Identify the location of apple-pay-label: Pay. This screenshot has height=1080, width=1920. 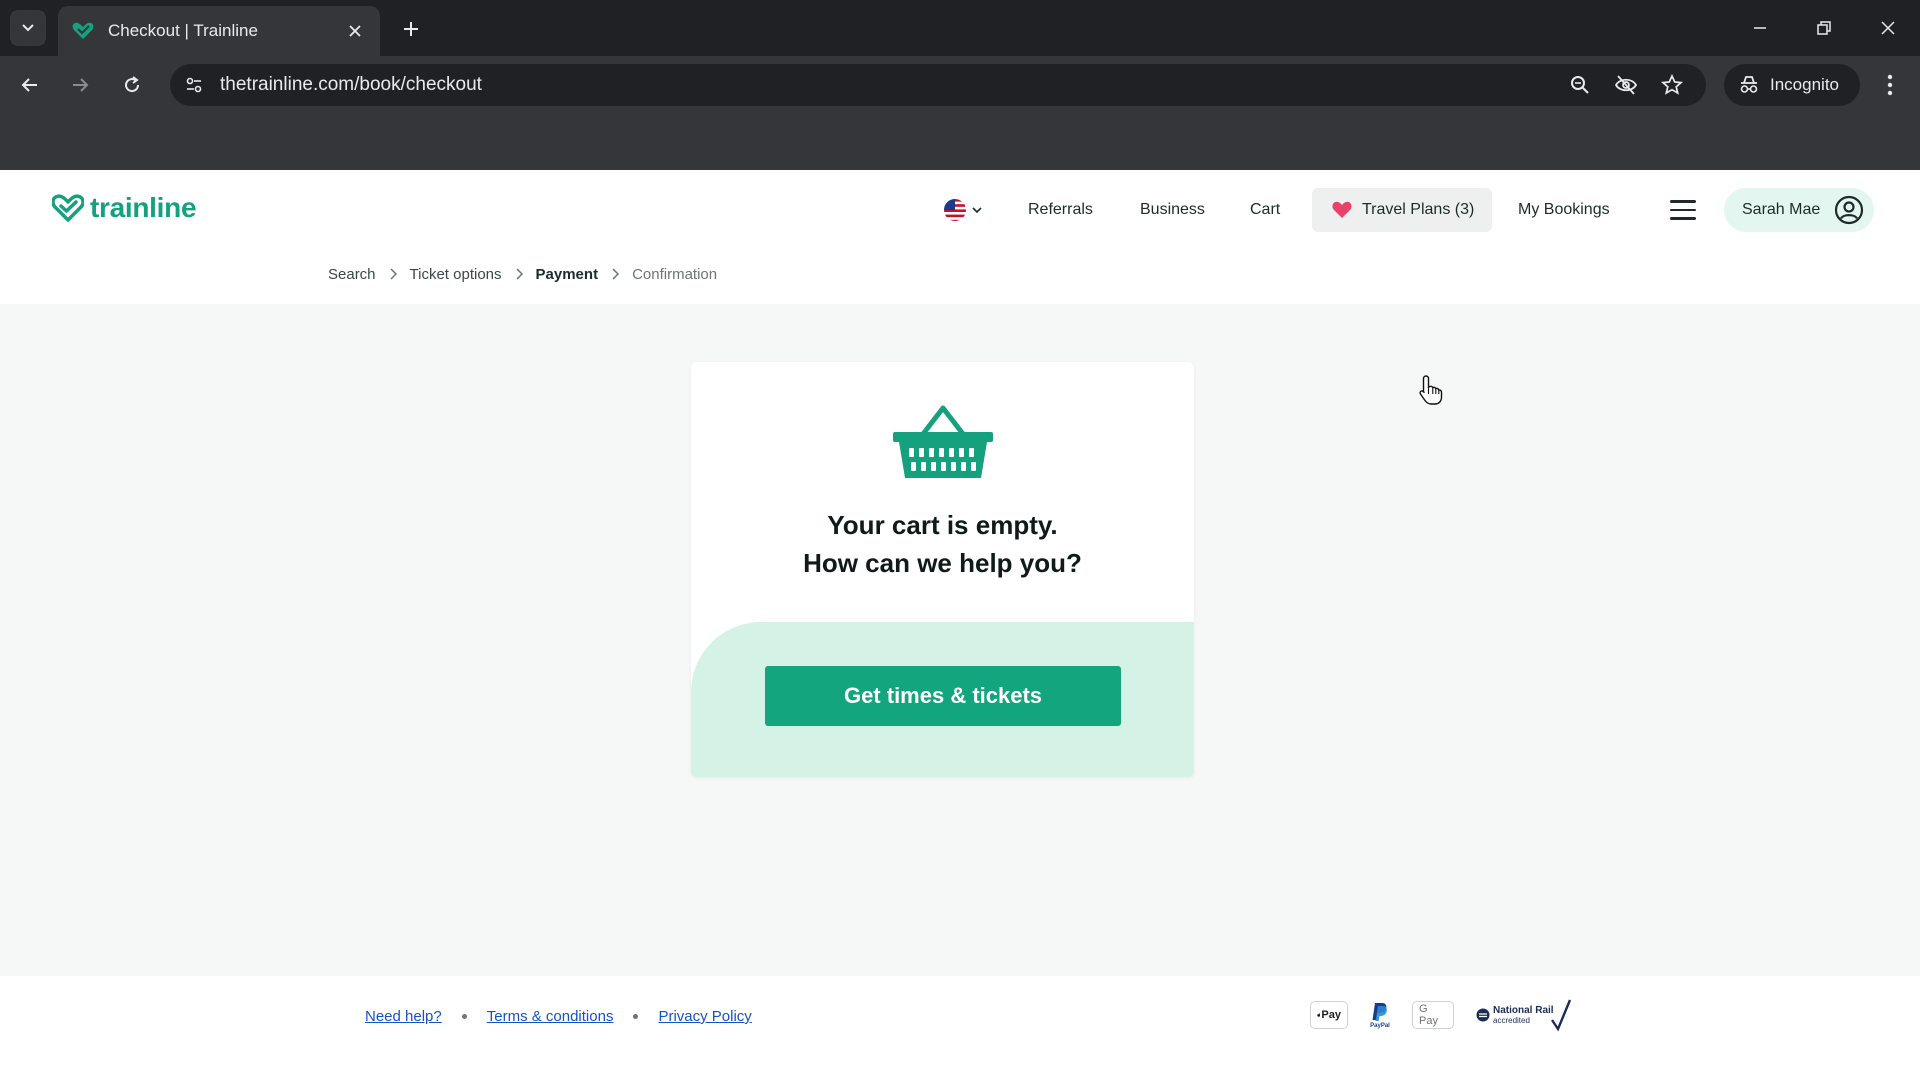
(1331, 1015).